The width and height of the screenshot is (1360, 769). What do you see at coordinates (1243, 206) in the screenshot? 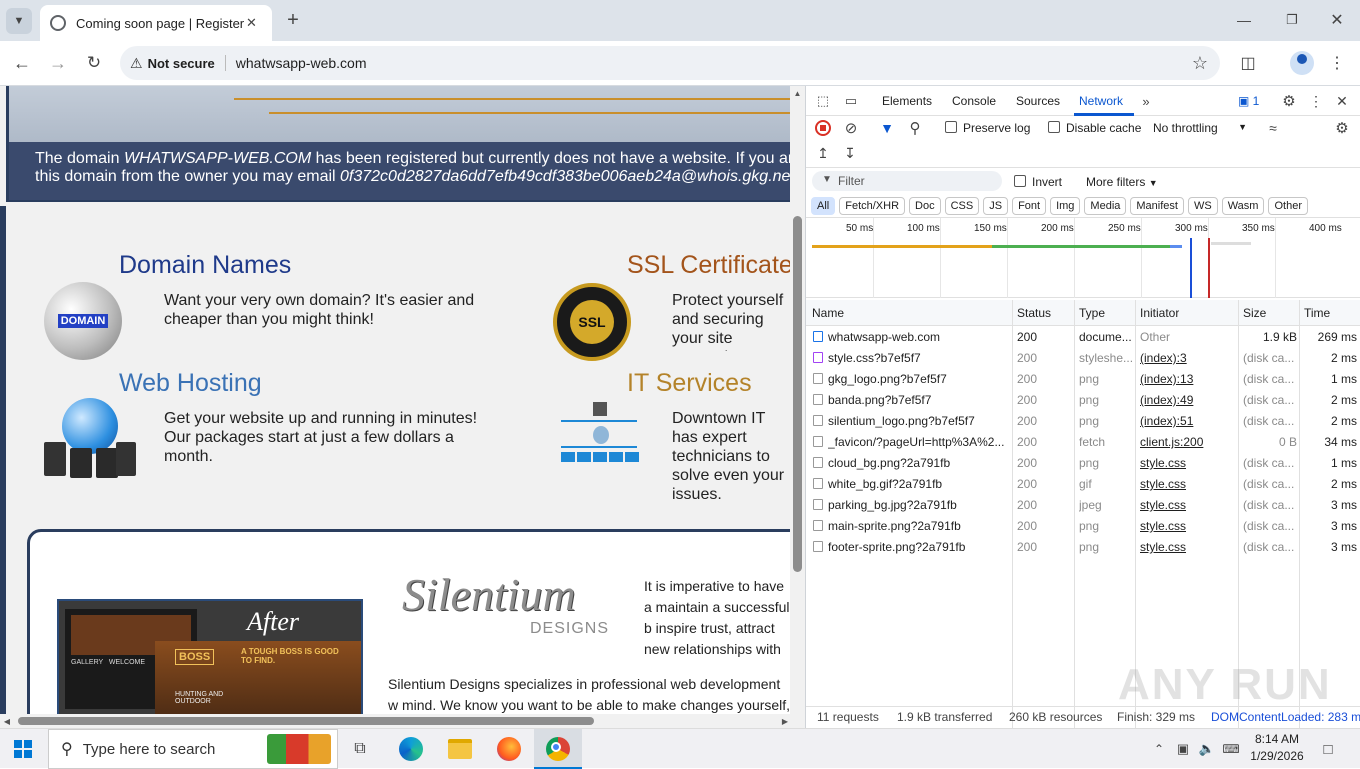
I see `chip-wasm: Wasm` at bounding box center [1243, 206].